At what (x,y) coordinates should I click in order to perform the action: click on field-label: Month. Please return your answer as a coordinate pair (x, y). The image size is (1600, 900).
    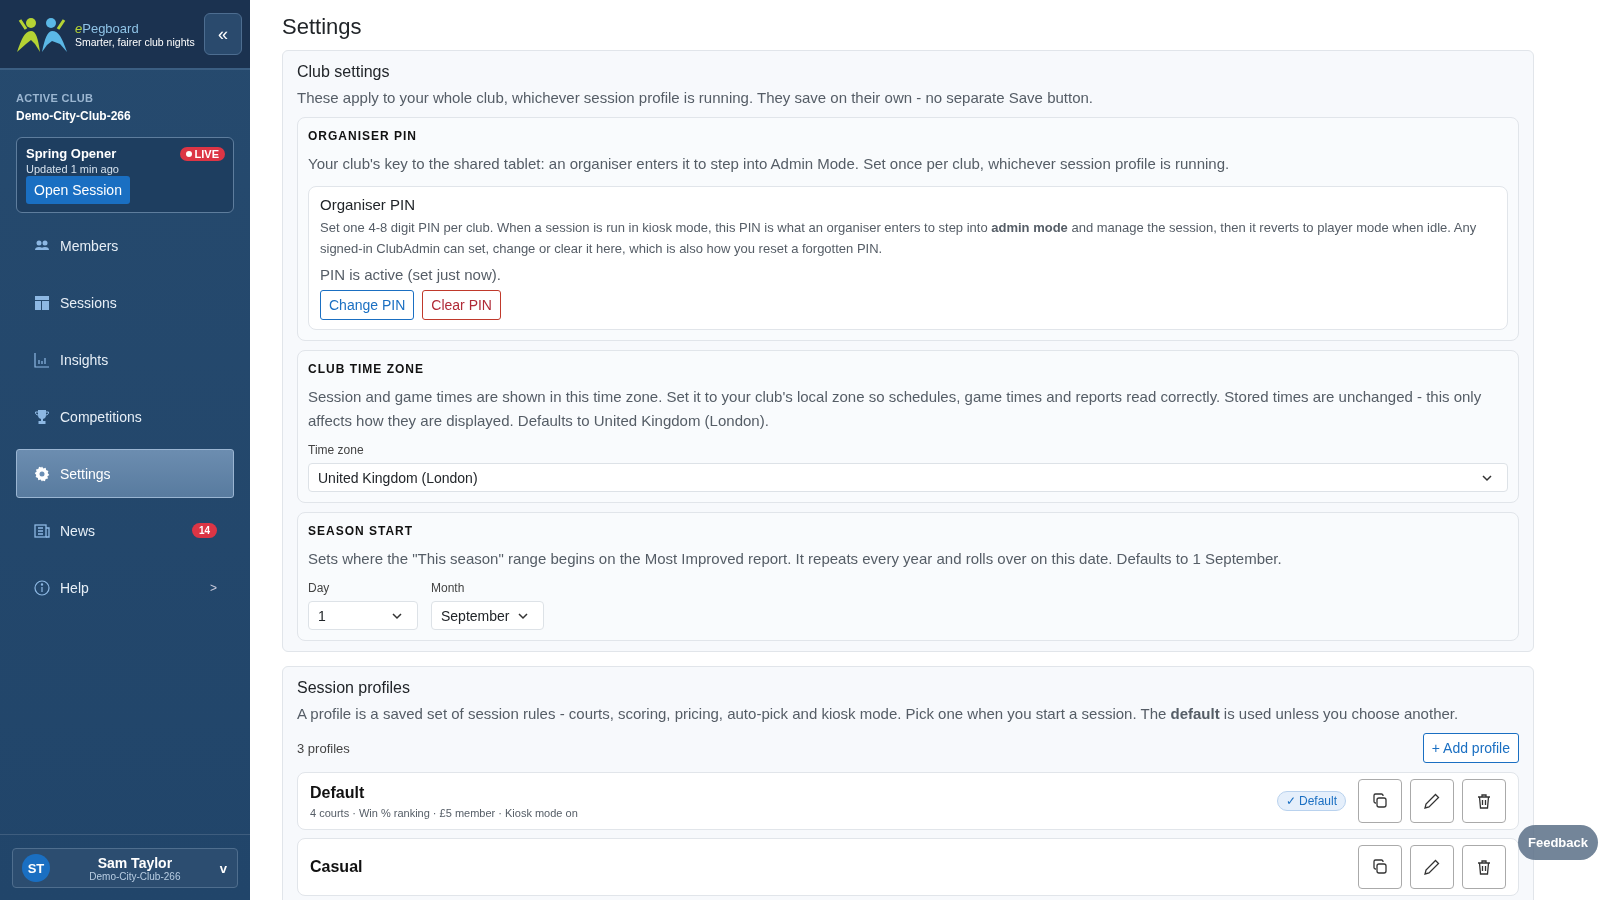
    Looking at the image, I should click on (448, 588).